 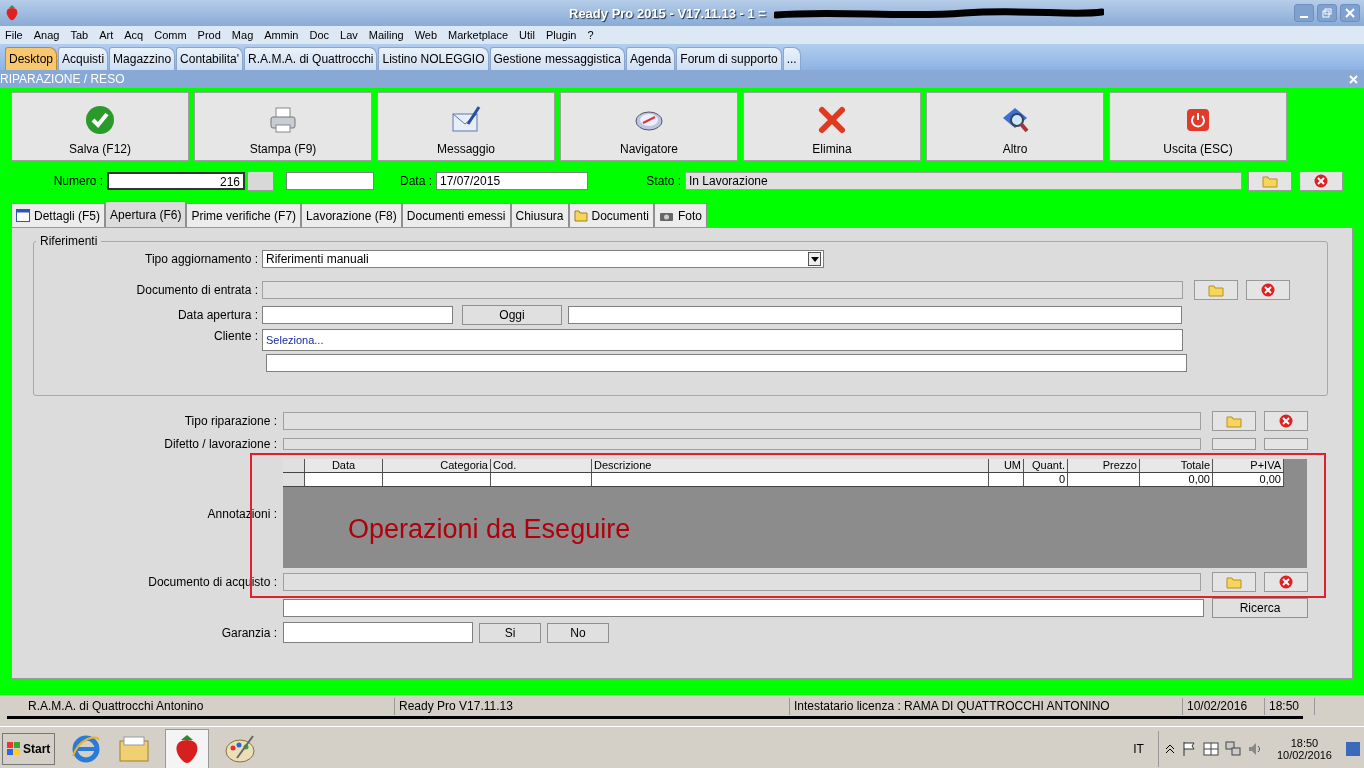 What do you see at coordinates (650, 58) in the screenshot?
I see `desktop-tab: Agenda` at bounding box center [650, 58].